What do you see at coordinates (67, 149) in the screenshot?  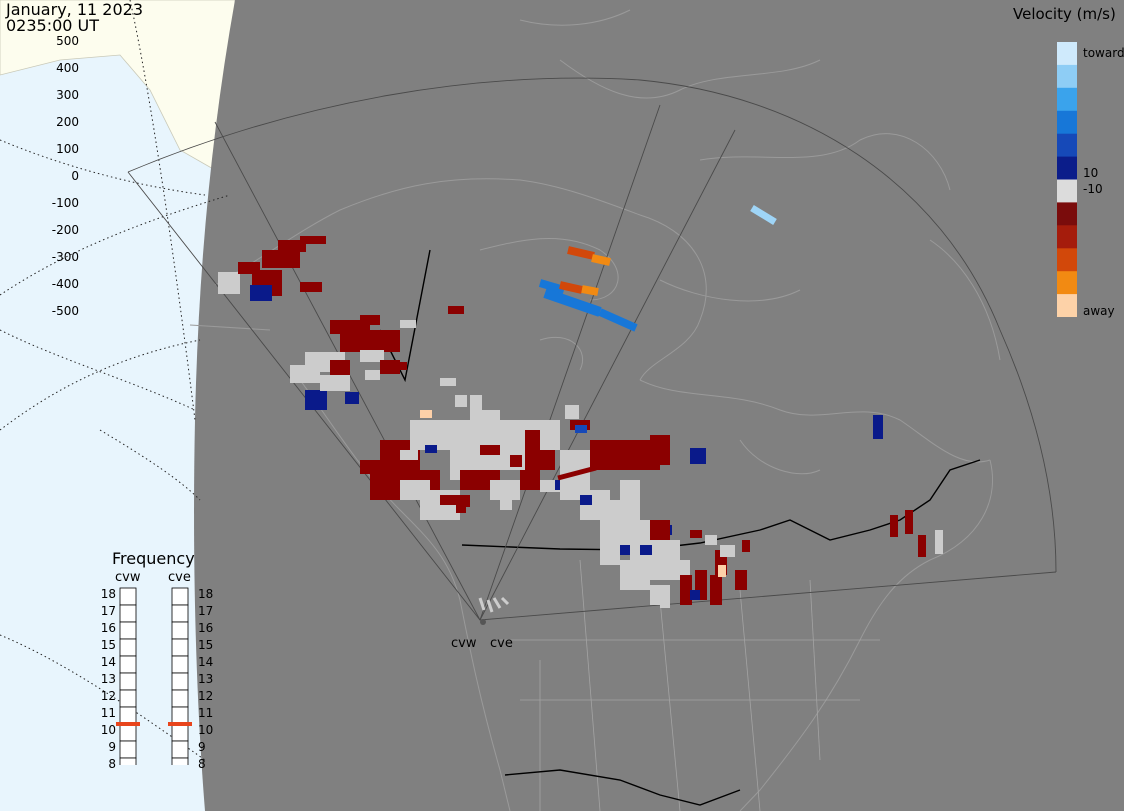 I see `colorbar-tick-label: 100` at bounding box center [67, 149].